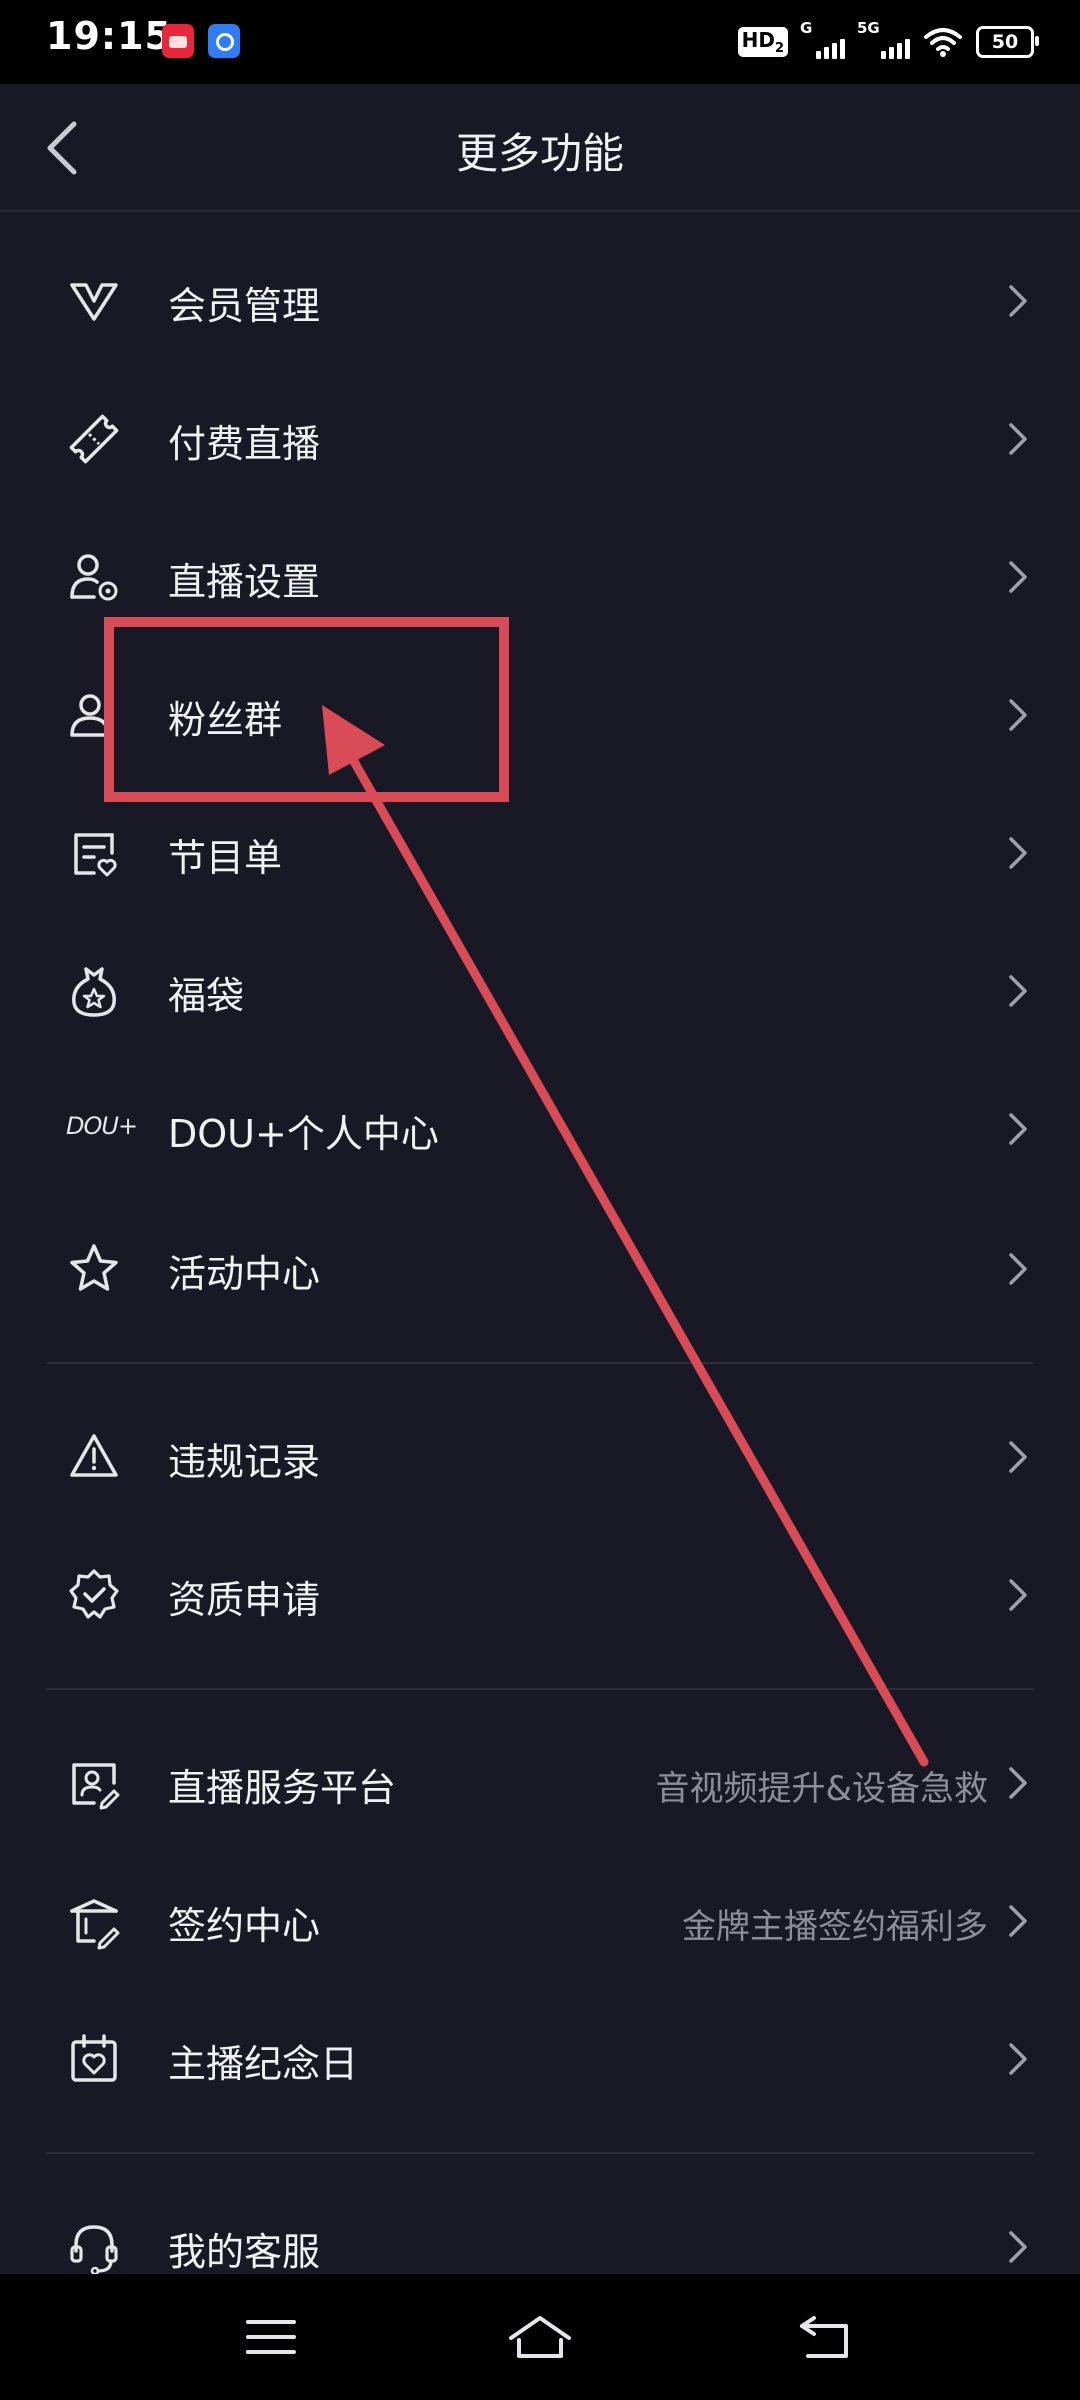 The image size is (1080, 2400). Describe the element at coordinates (244, 1926) in the screenshot. I see `menu-item-label: 签约中心` at that location.